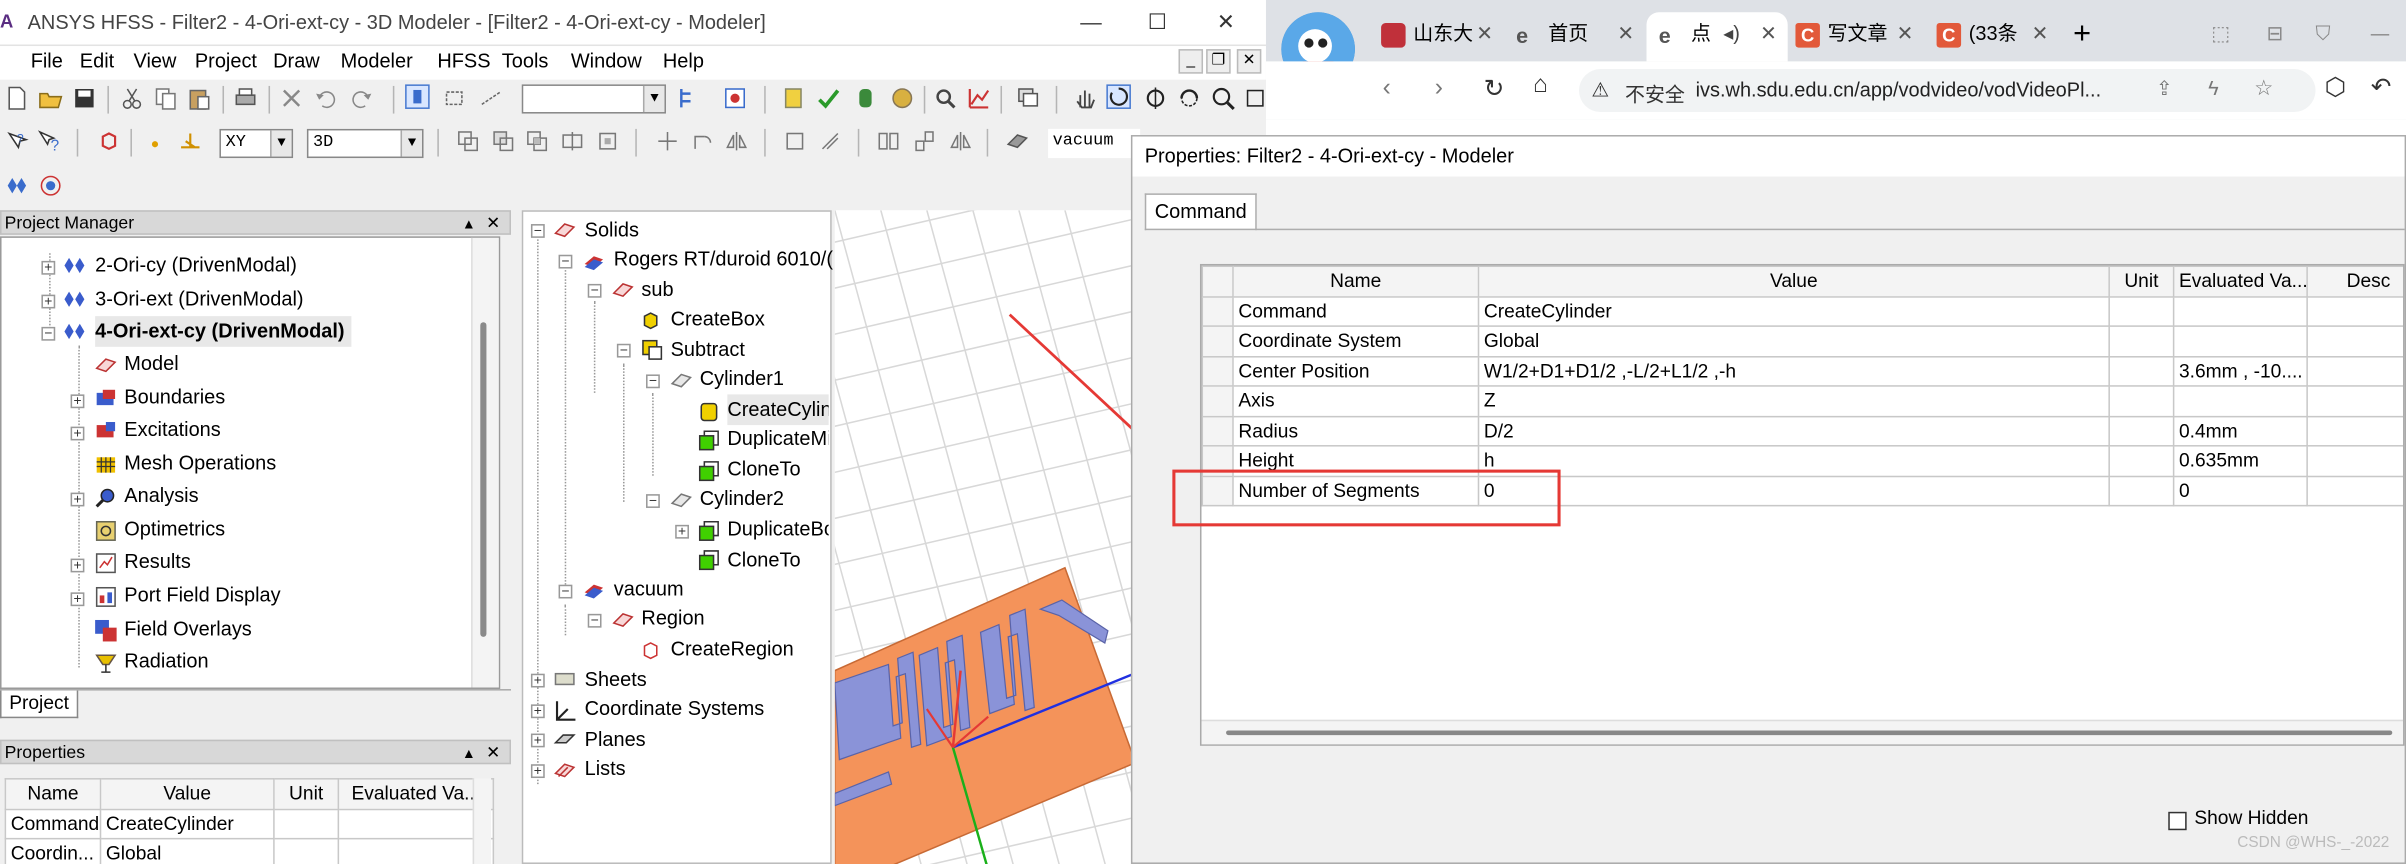  Describe the element at coordinates (777, 439) in the screenshot. I see `tree-duplicatemirror: DuplicateMi` at that location.